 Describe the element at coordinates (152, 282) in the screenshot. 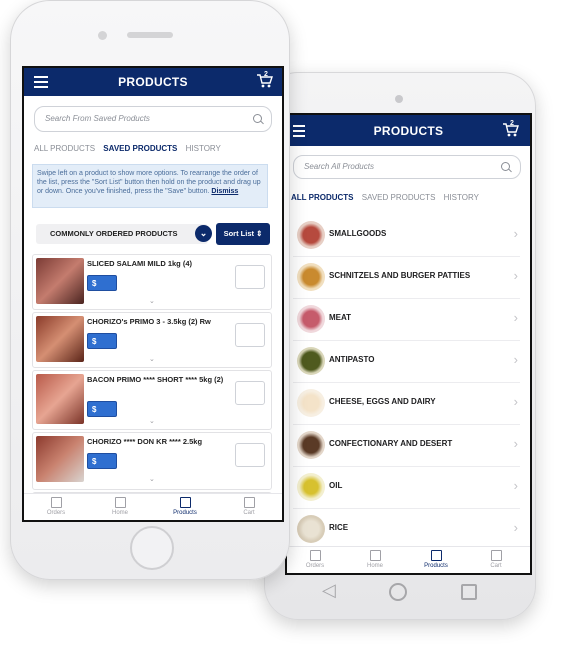

I see `product-row: SLICED SALAMI MILD 1kg (4) $ ⌄` at that location.